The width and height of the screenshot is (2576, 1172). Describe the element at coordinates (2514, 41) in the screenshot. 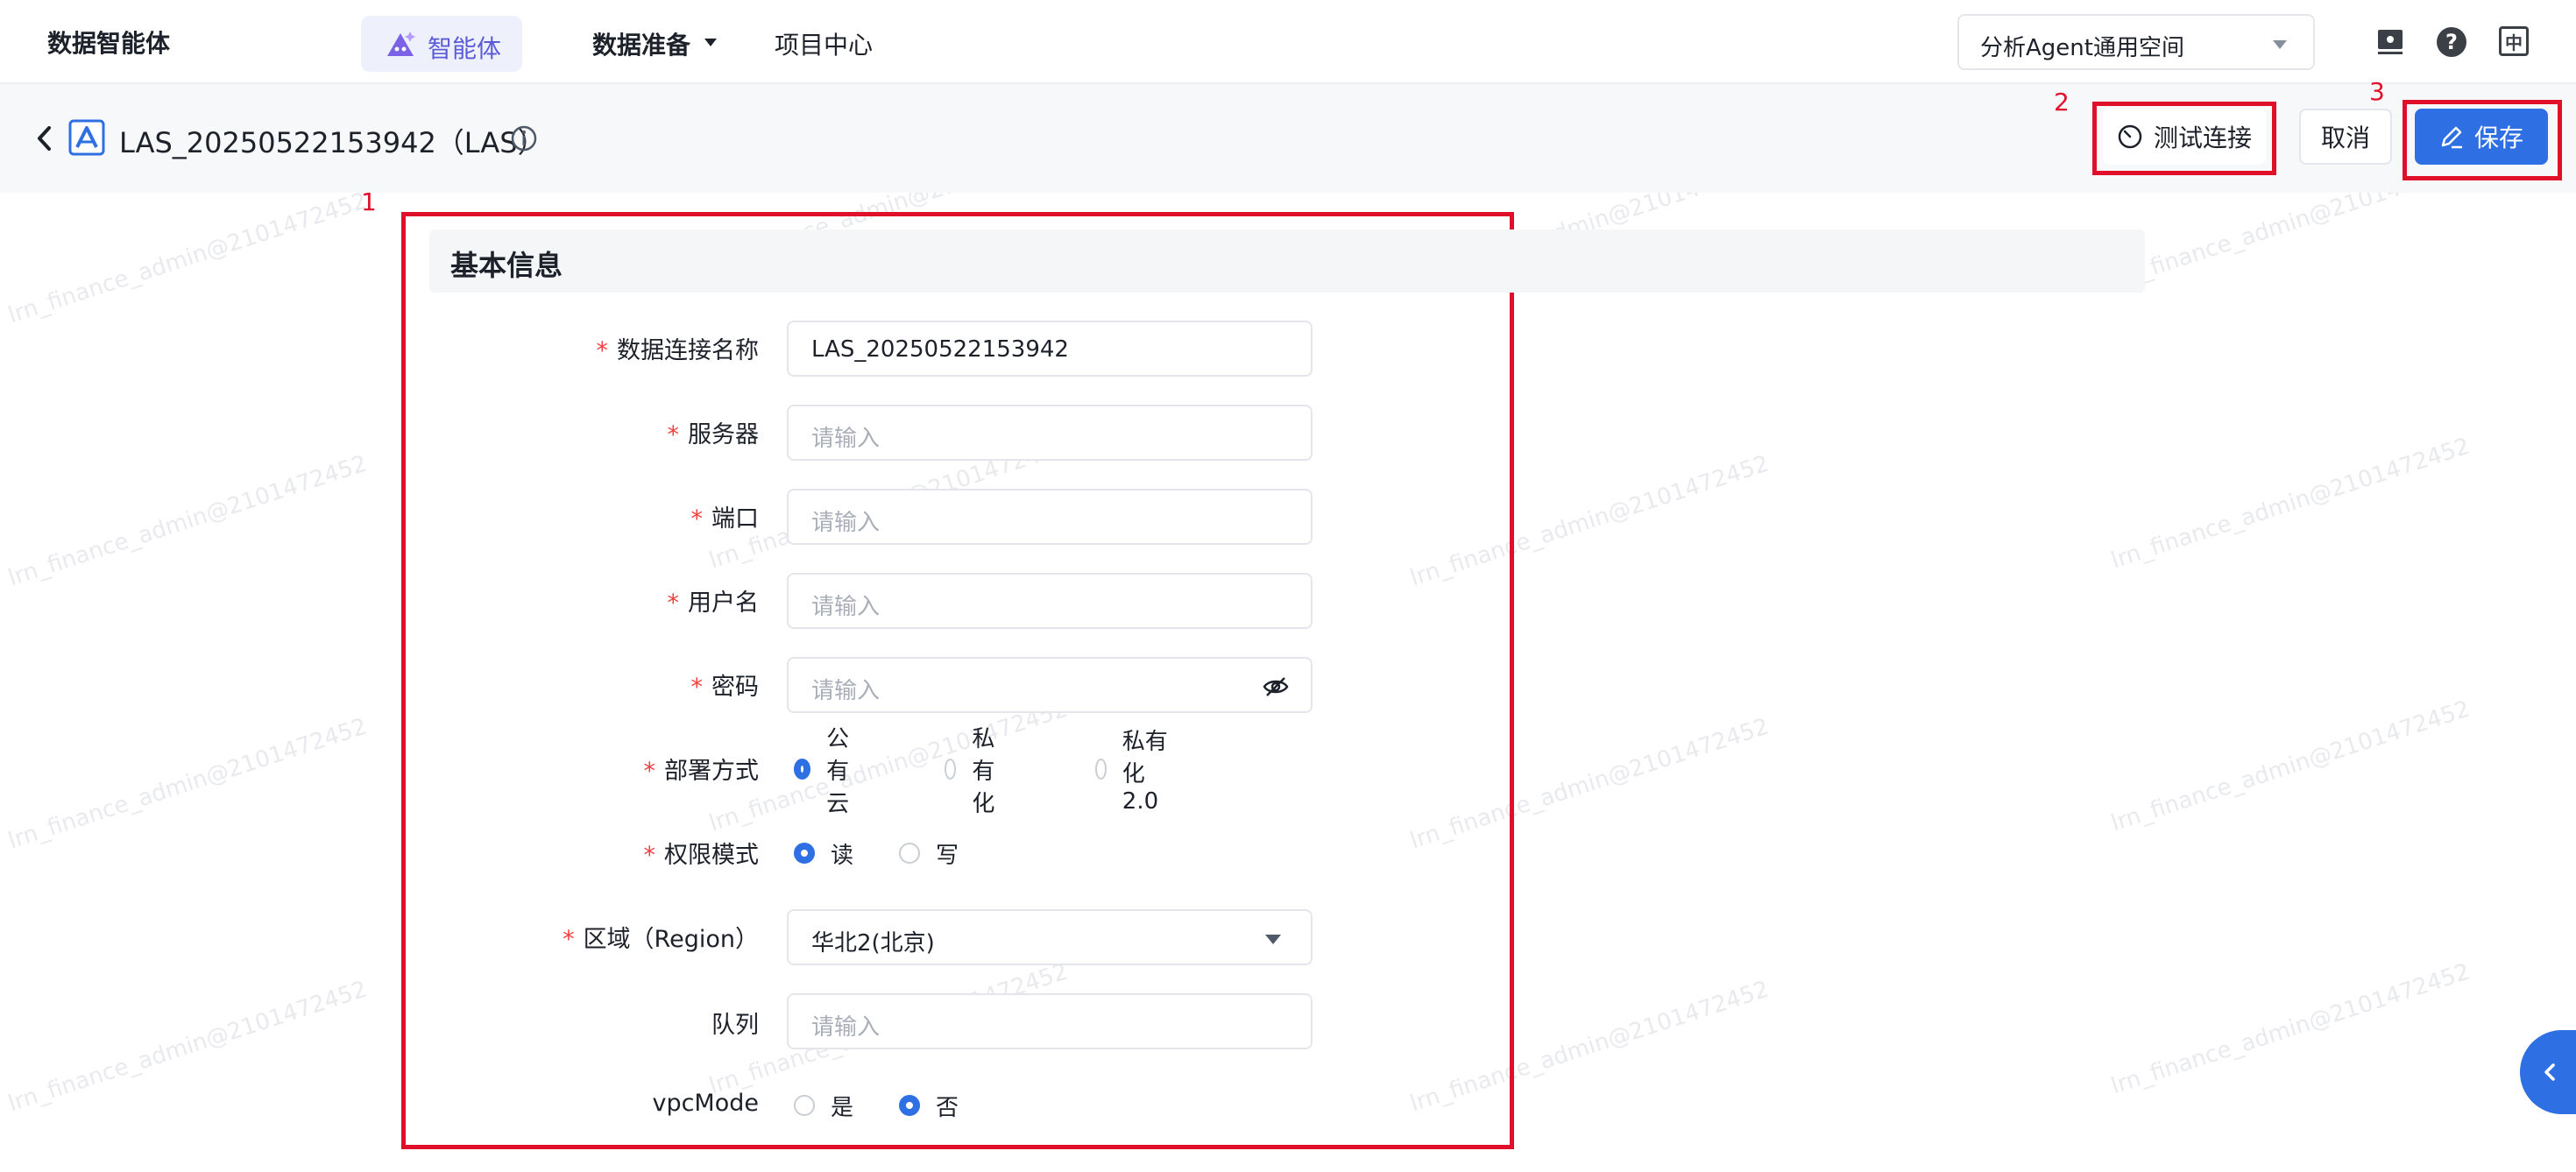

I see `language-icon: 中` at that location.